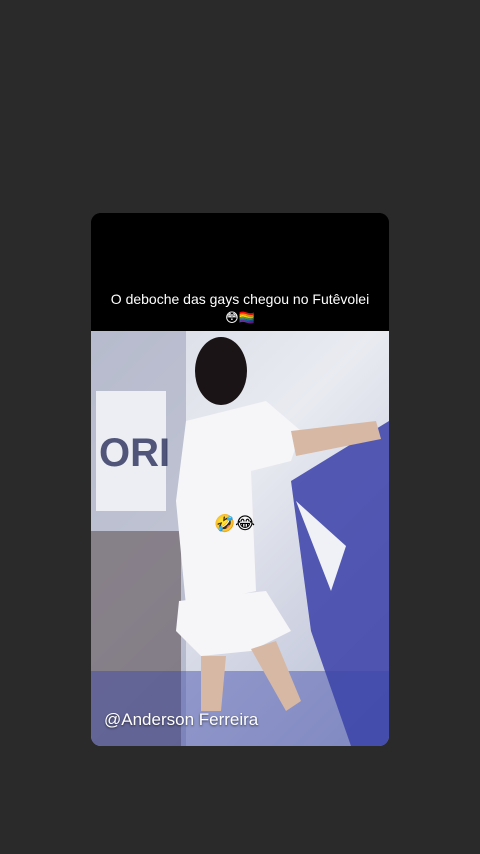 This screenshot has width=480, height=854. Describe the element at coordinates (240, 317) in the screenshot. I see `caption-emoji: 😳🏳️‍🌈` at that location.